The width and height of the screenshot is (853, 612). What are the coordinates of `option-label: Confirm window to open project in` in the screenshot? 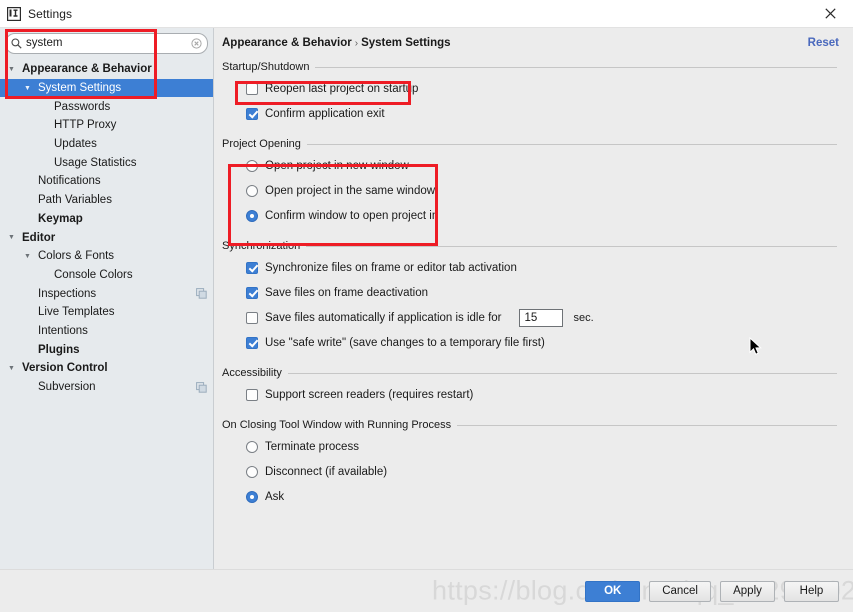 It's located at (352, 215).